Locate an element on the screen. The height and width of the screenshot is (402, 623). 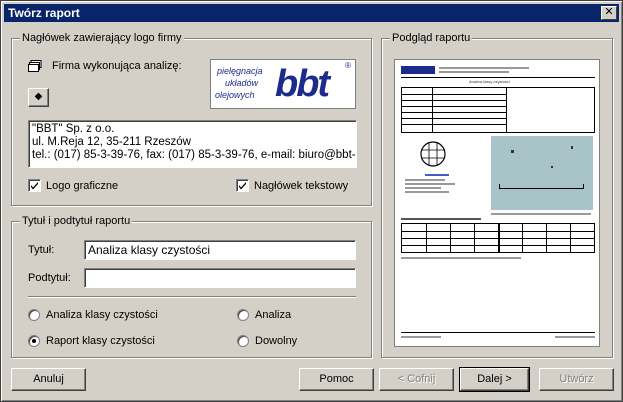
title-input: Analiza klasy czystości is located at coordinates (220, 250).